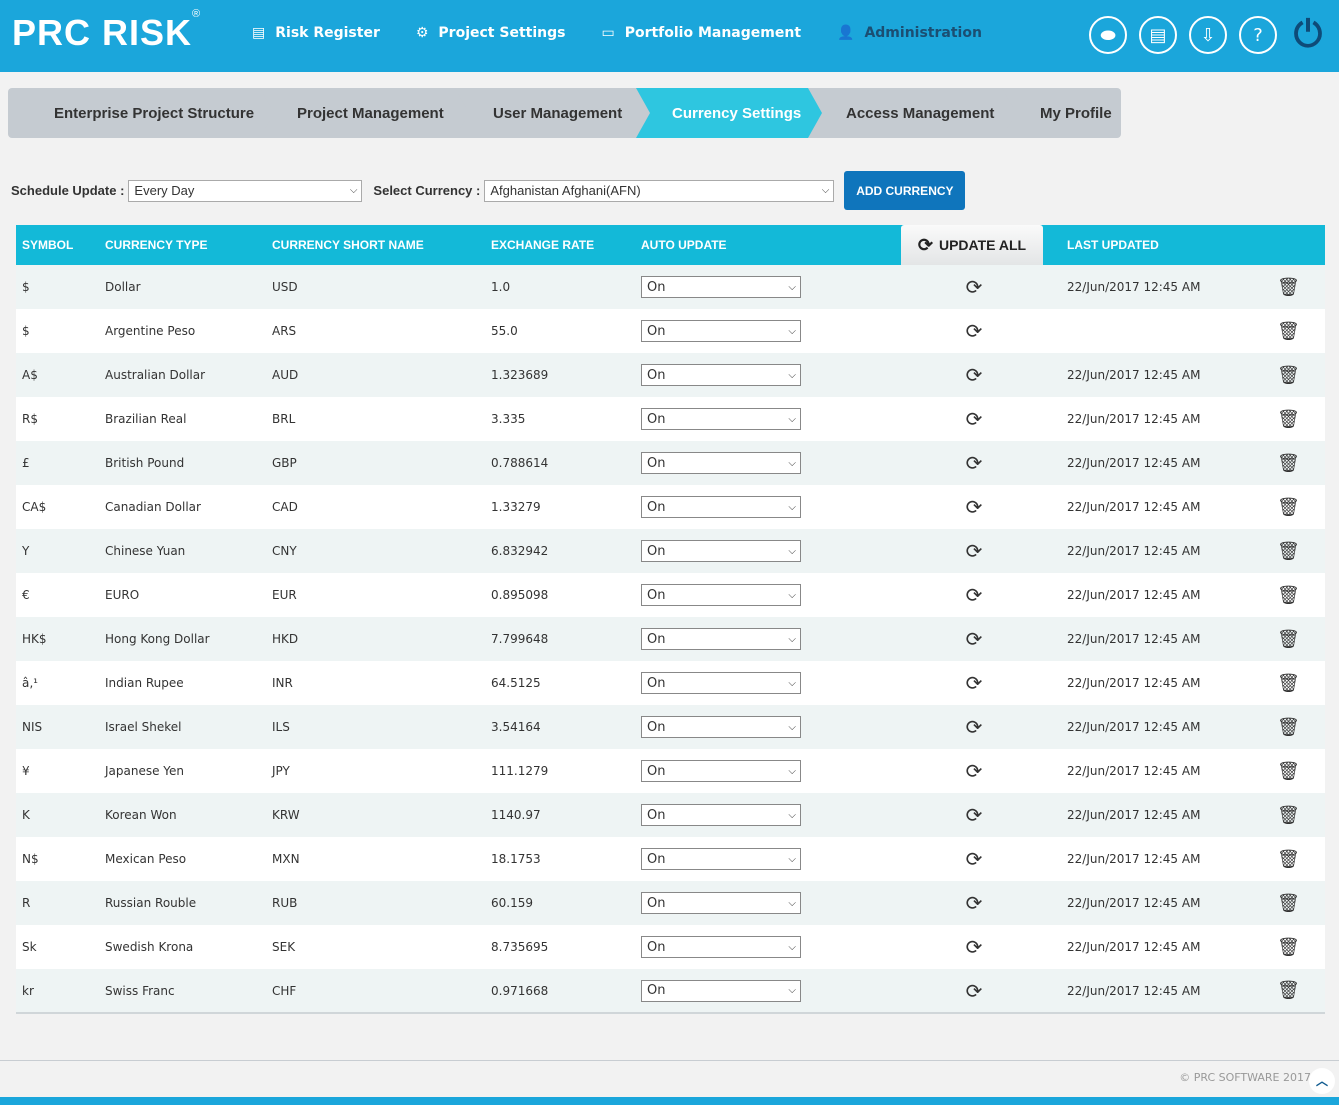  What do you see at coordinates (909, 33) in the screenshot?
I see `nav-administration: 👤 Administration` at bounding box center [909, 33].